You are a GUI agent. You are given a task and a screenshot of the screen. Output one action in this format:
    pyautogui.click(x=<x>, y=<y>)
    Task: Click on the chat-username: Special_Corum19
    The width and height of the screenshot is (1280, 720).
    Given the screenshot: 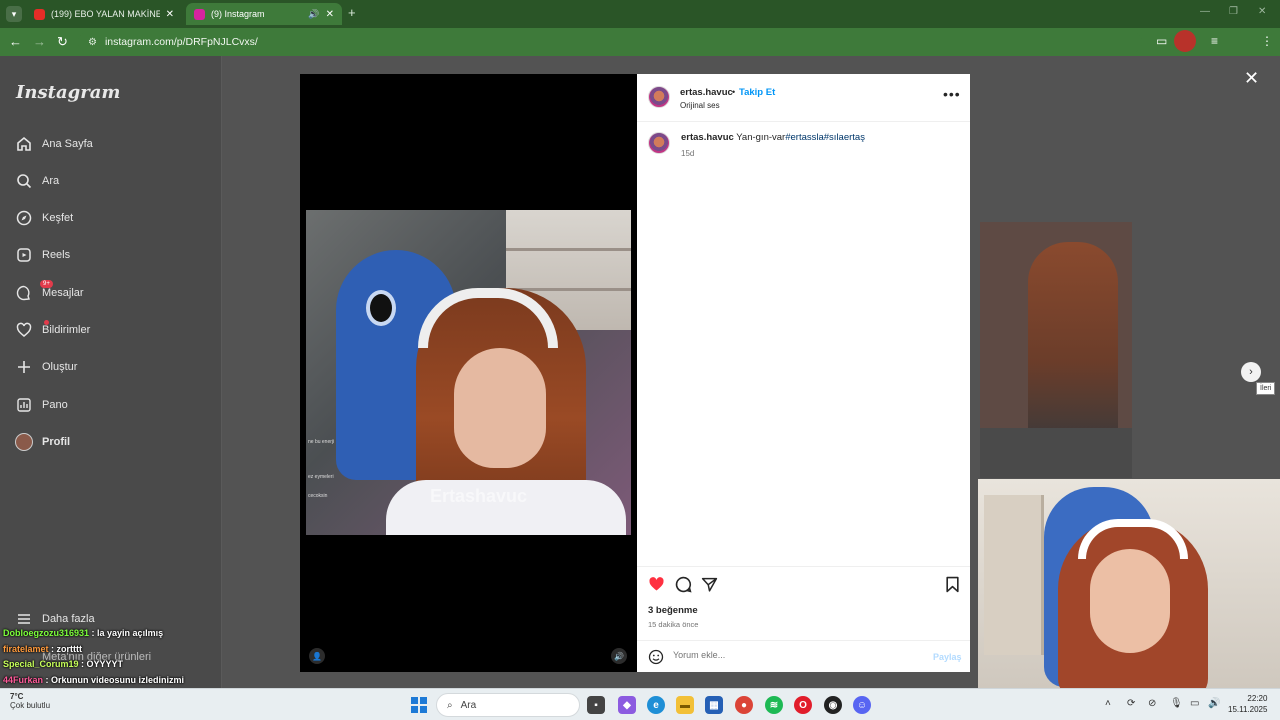 What is the action you would take?
    pyautogui.click(x=41, y=664)
    